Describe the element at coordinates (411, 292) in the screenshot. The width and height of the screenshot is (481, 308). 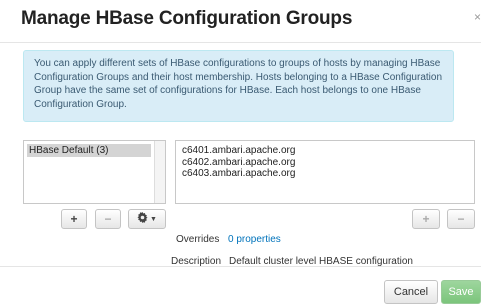
I see `cancel-button: Cancel` at that location.